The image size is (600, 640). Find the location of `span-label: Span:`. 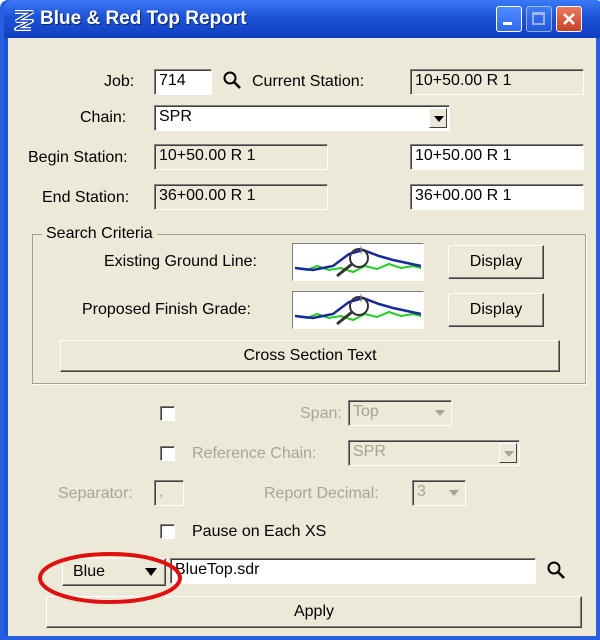

span-label: Span: is located at coordinates (321, 413).